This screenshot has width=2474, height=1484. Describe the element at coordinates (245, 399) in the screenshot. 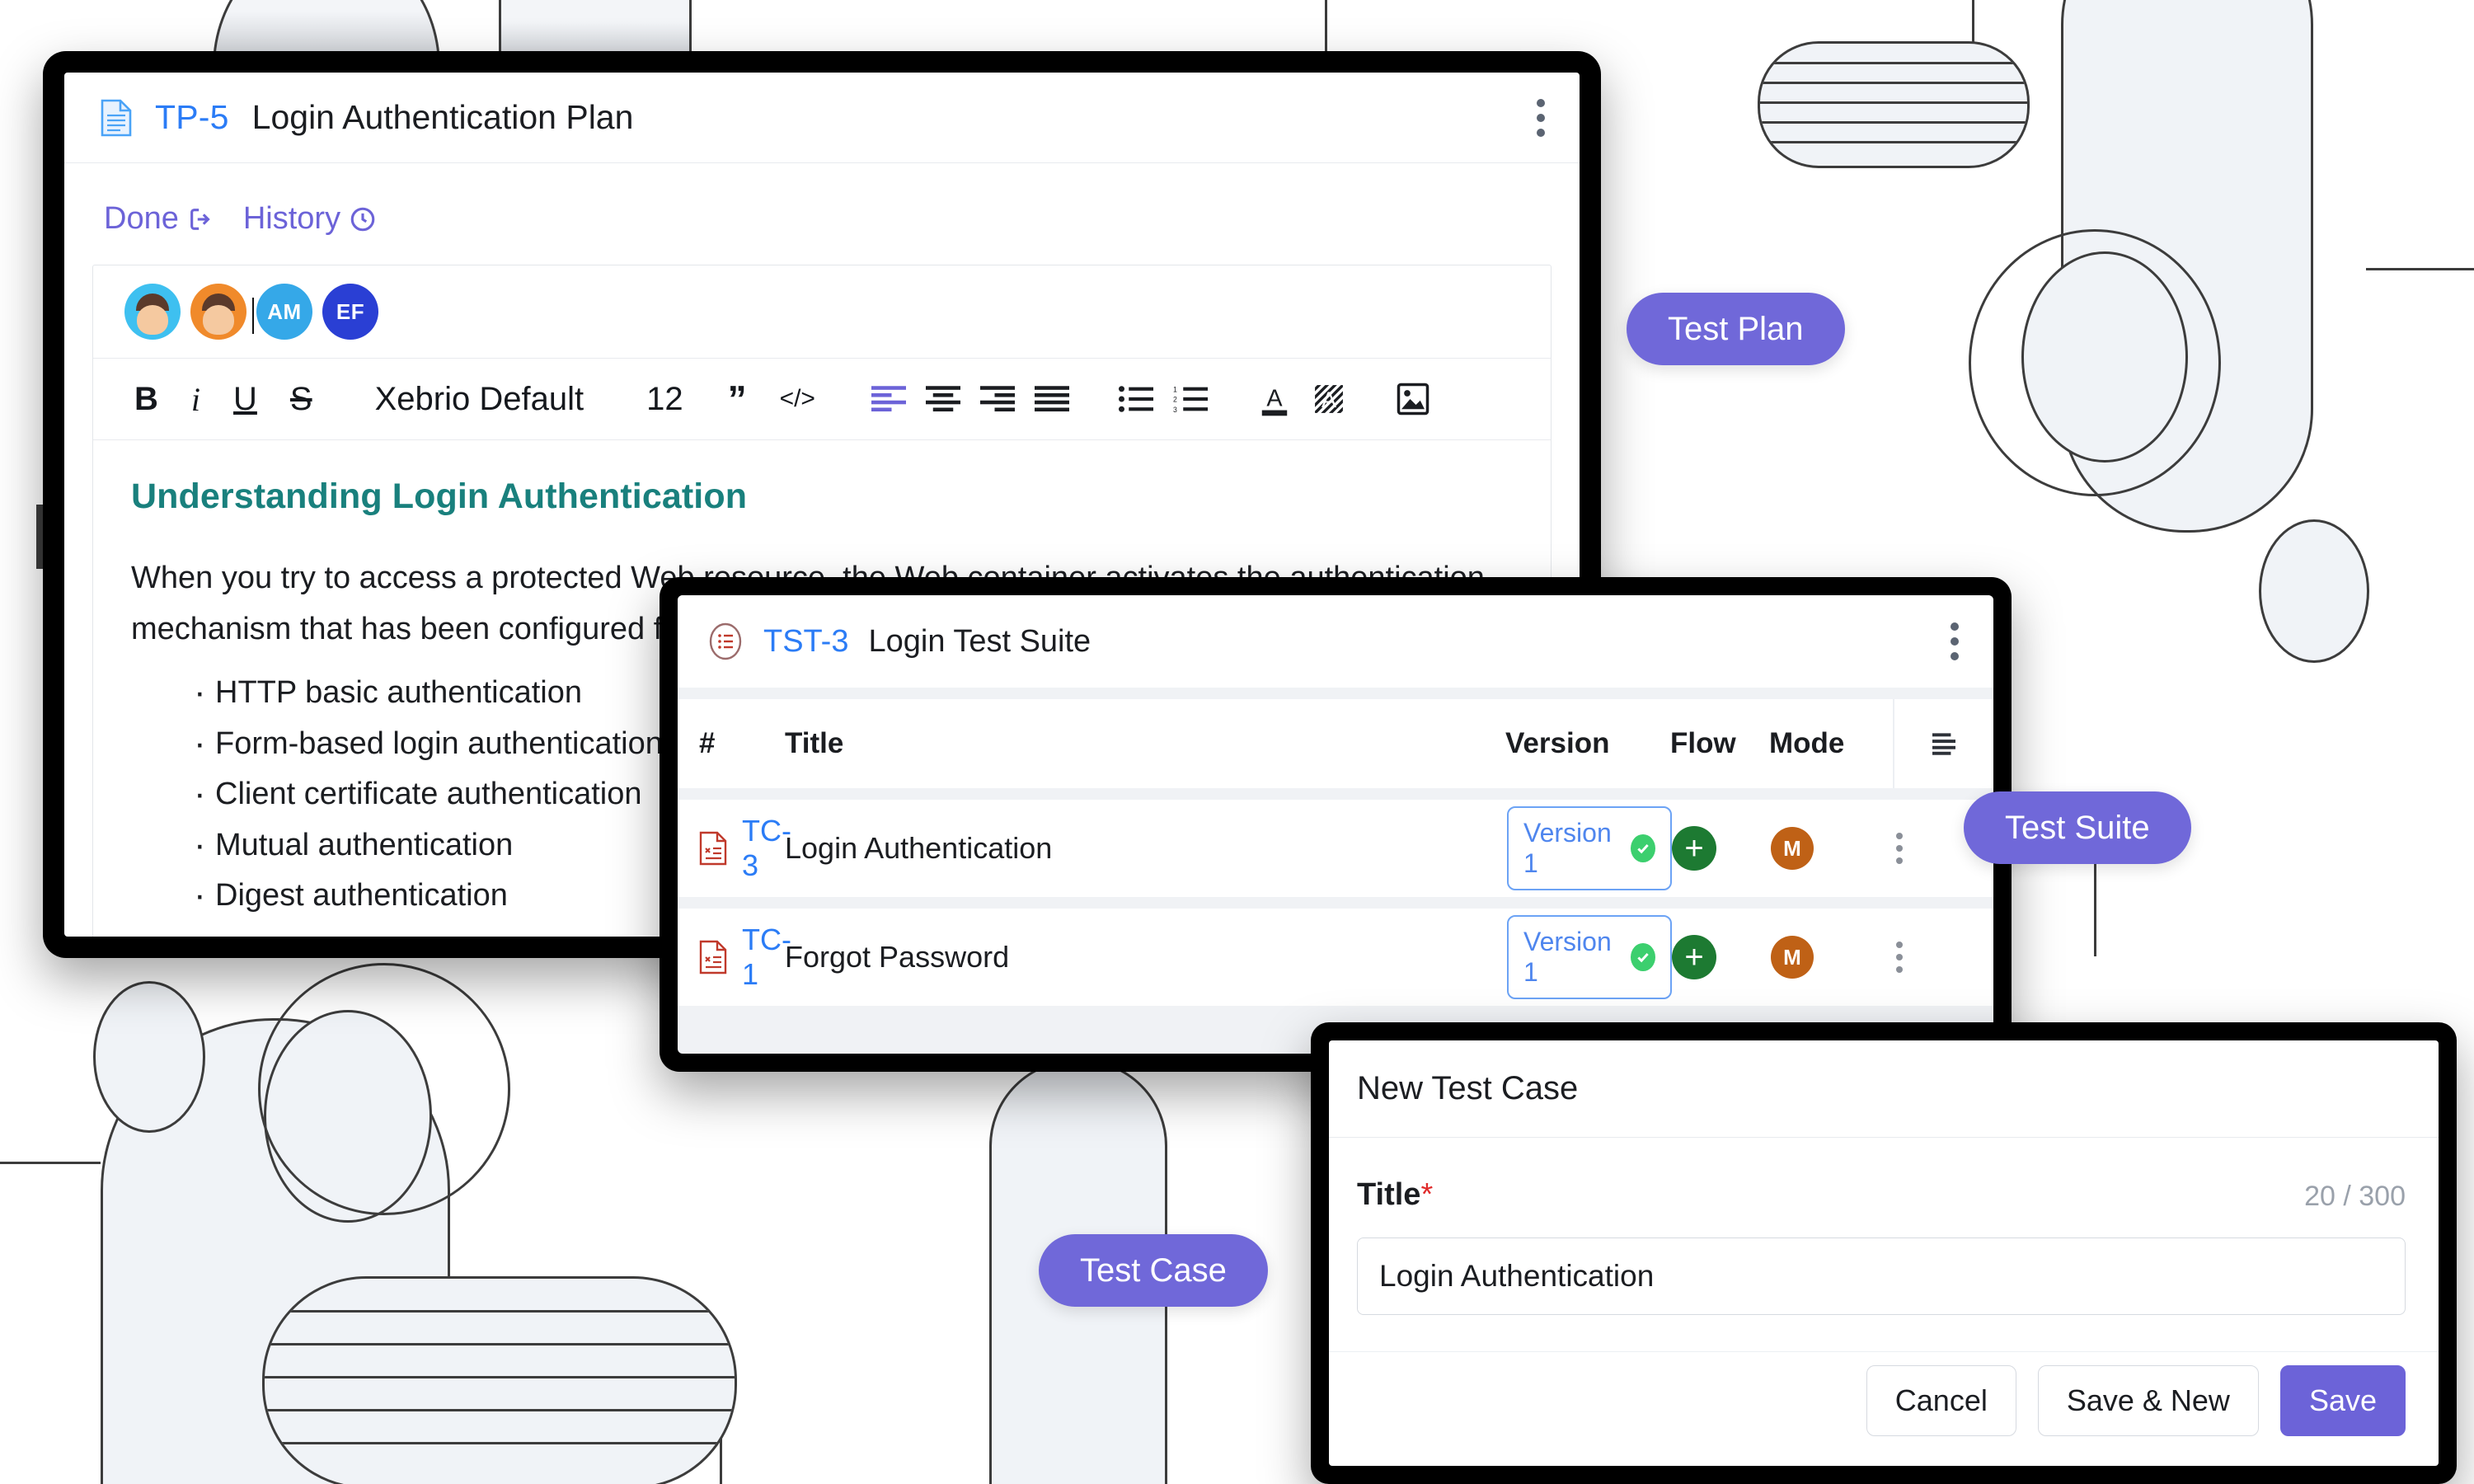

I see `underline-icon: U` at that location.